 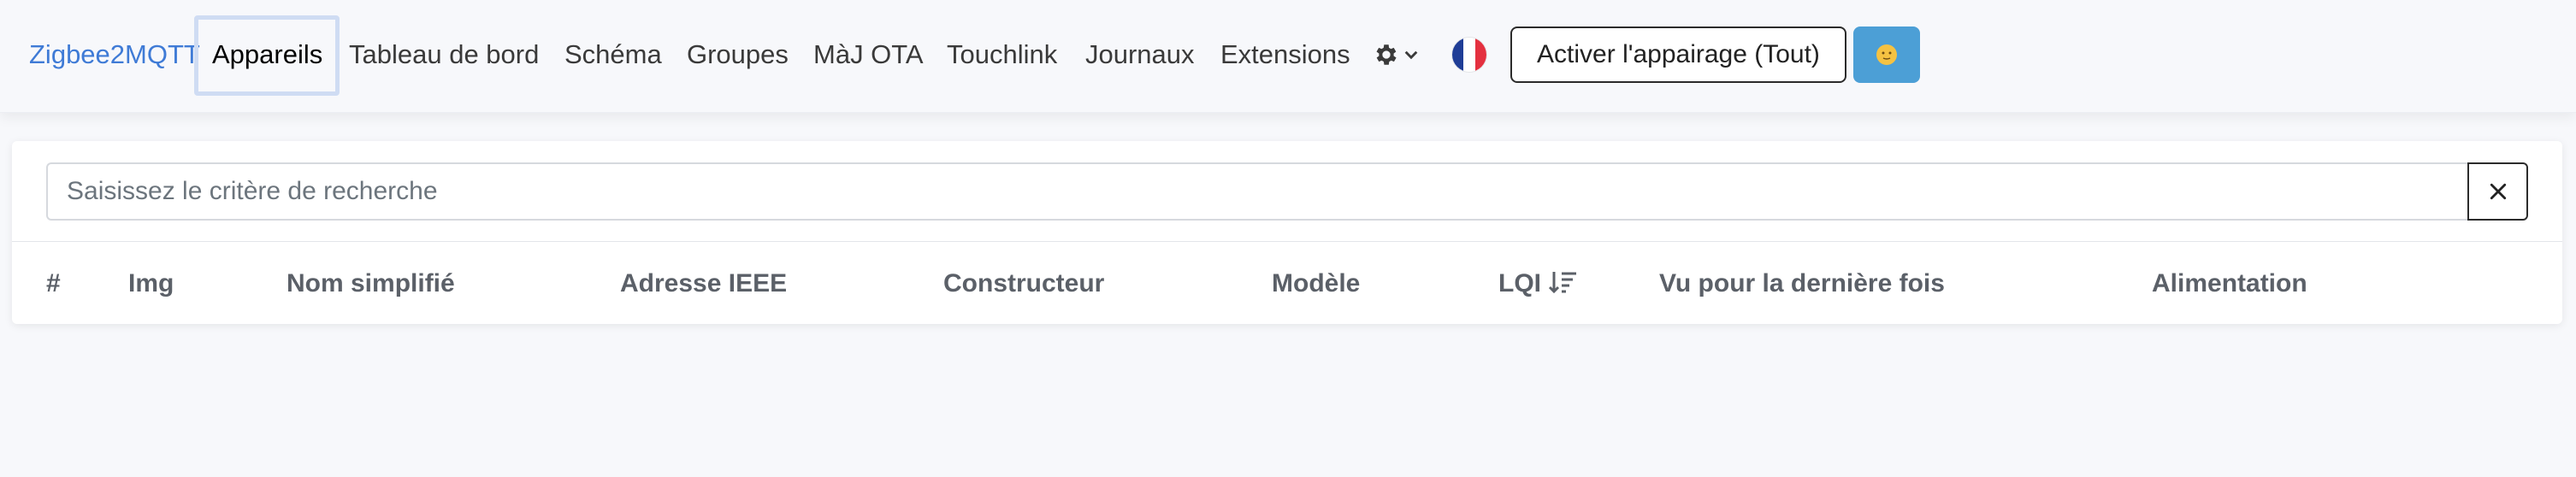 I want to click on theme-toggle-button, so click(x=1886, y=54).